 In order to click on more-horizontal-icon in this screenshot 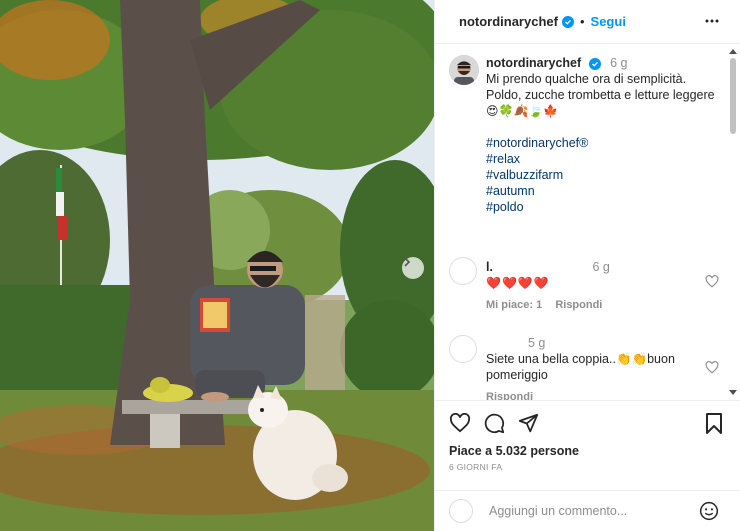, I will do `click(712, 21)`.